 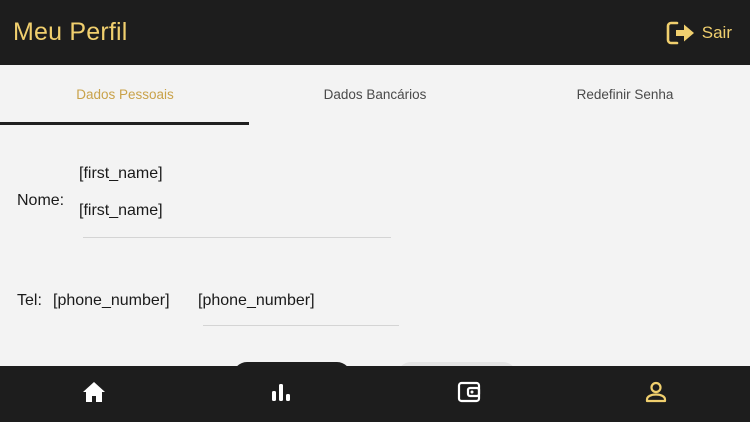 What do you see at coordinates (699, 33) in the screenshot?
I see `logout-button: Sair` at bounding box center [699, 33].